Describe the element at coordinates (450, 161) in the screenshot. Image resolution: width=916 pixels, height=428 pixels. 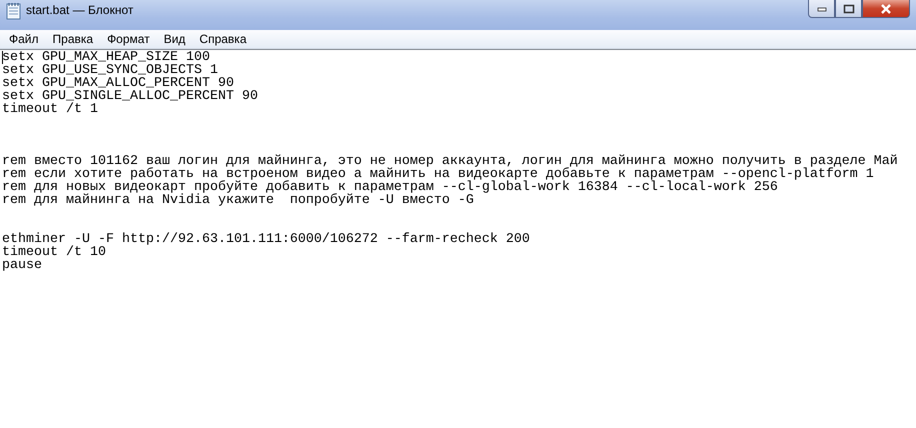
I see `code-line: rem вместо 101162 ваш логин для майнинга, это не номер аккаунта, логин для майнинга можно получить в разделе Май` at that location.